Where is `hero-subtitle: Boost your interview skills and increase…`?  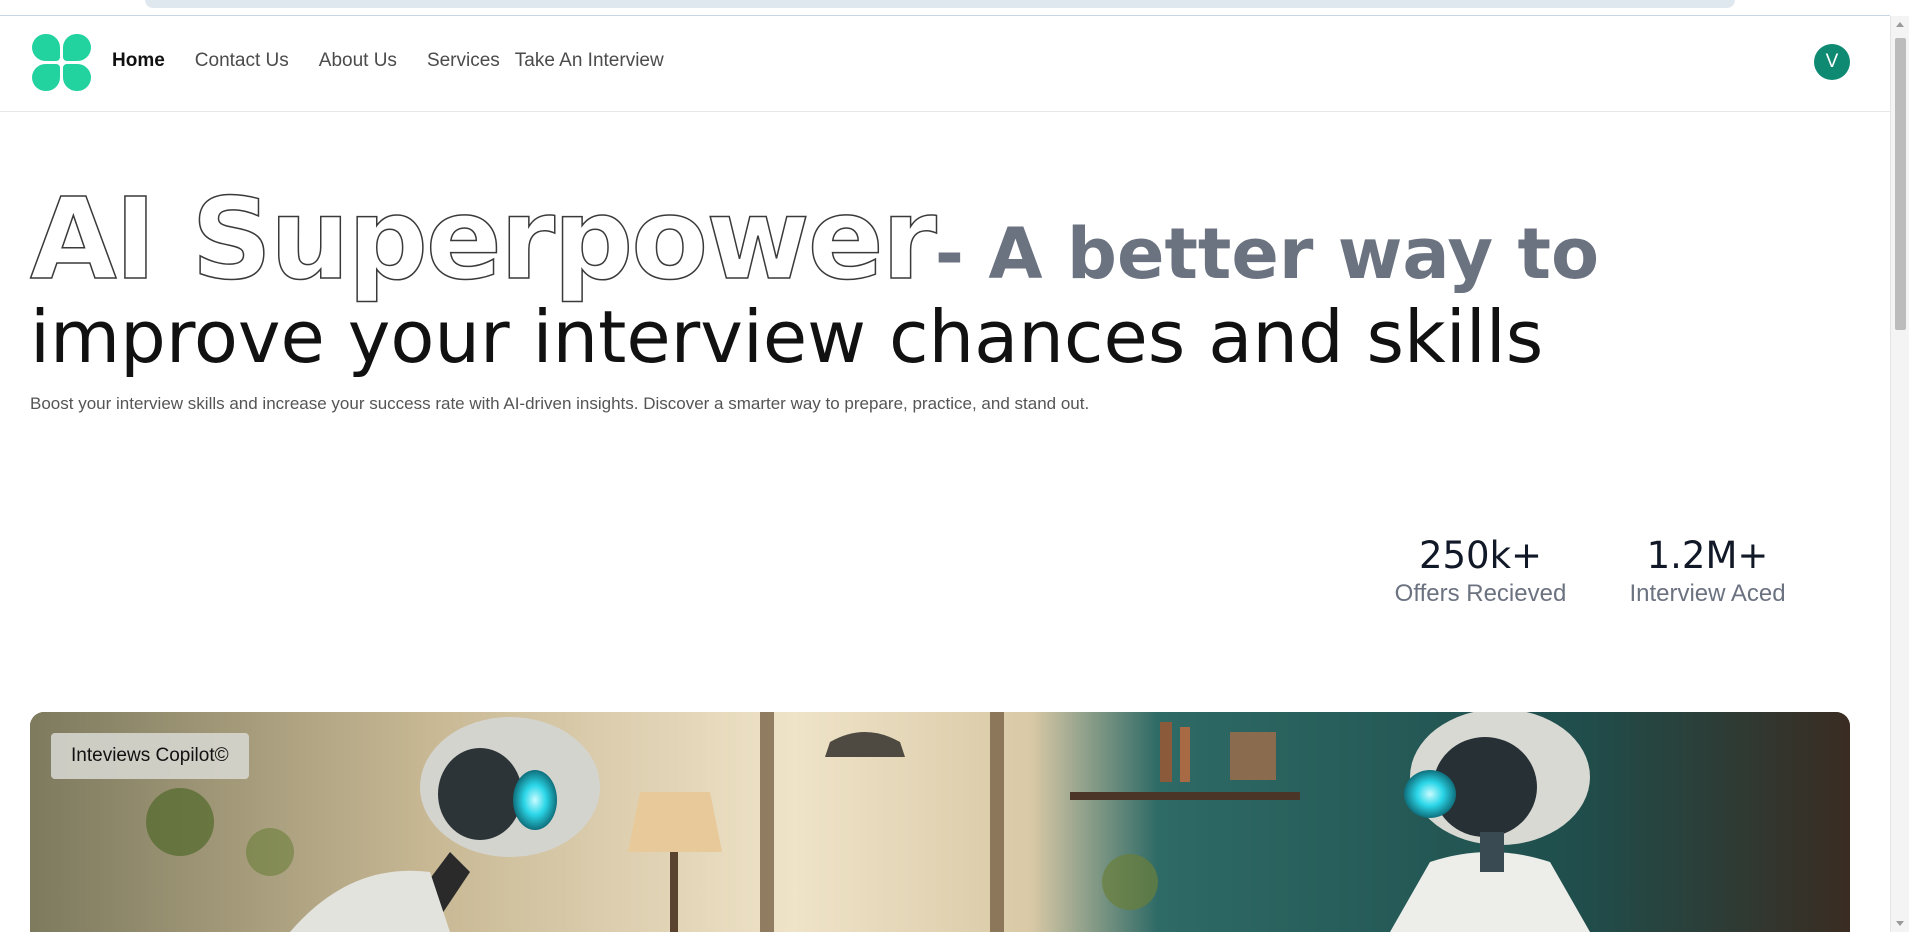 hero-subtitle: Boost your interview skills and increase… is located at coordinates (560, 403).